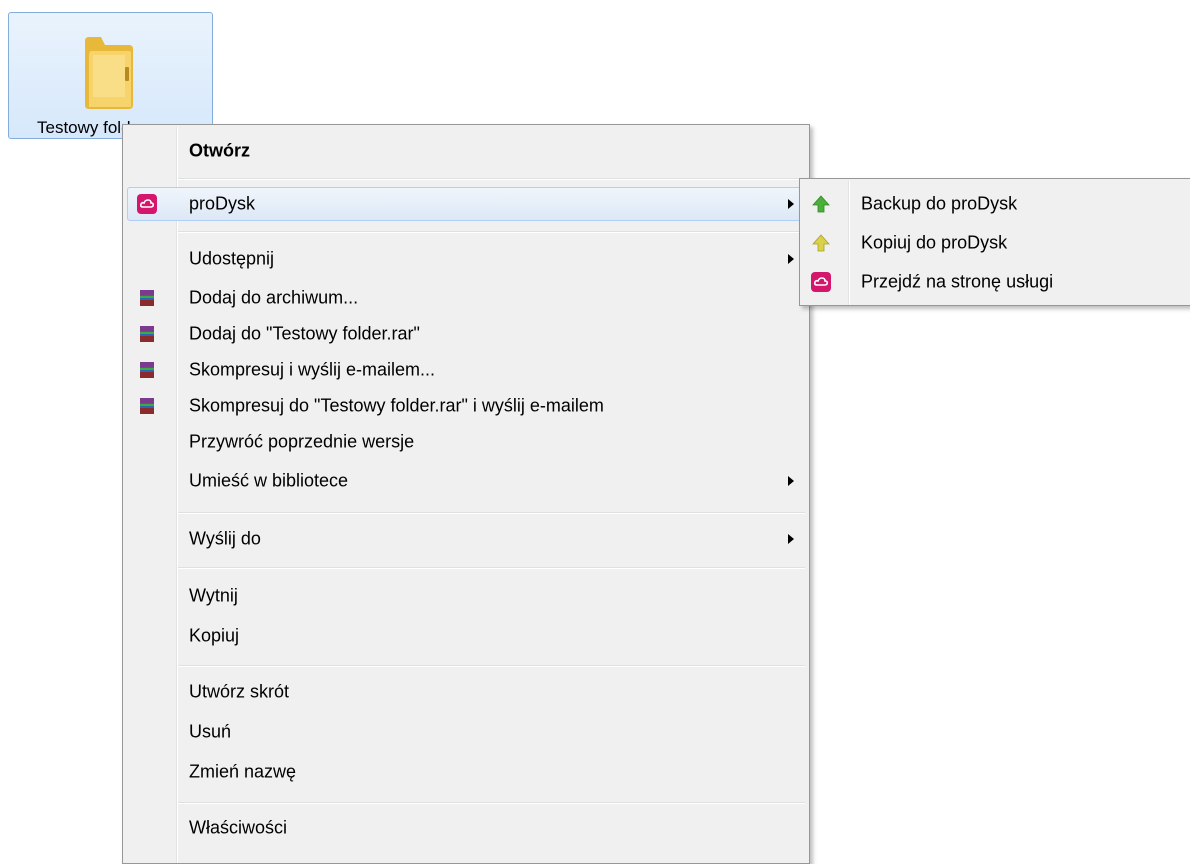 Image resolution: width=1190 pixels, height=864 pixels. Describe the element at coordinates (232, 258) in the screenshot. I see `menu-item-label: Udostępnij` at that location.